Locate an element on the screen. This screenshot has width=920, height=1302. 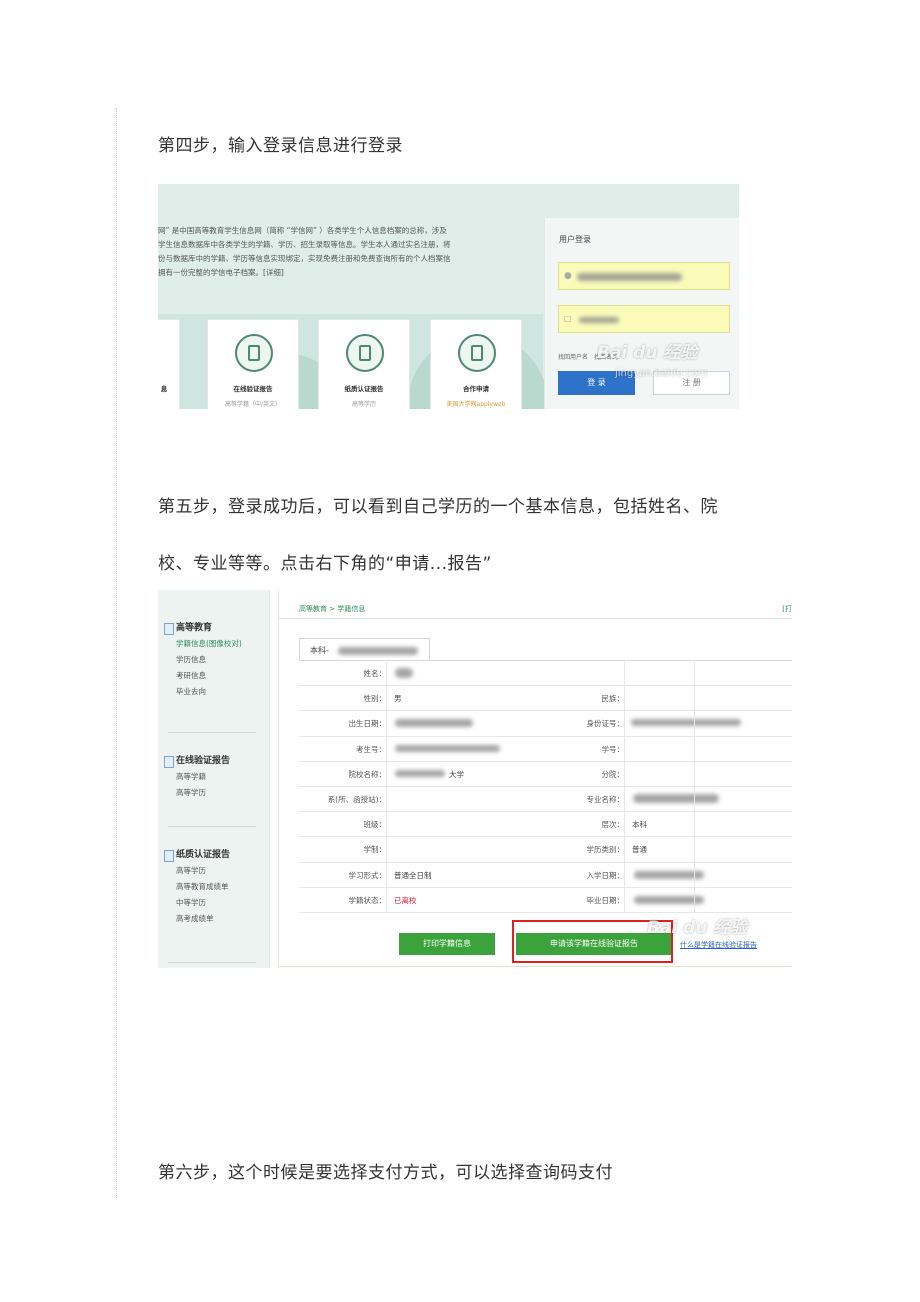
table-row: 学习形式： 普通全日制 入学日期： is located at coordinates (545, 875).